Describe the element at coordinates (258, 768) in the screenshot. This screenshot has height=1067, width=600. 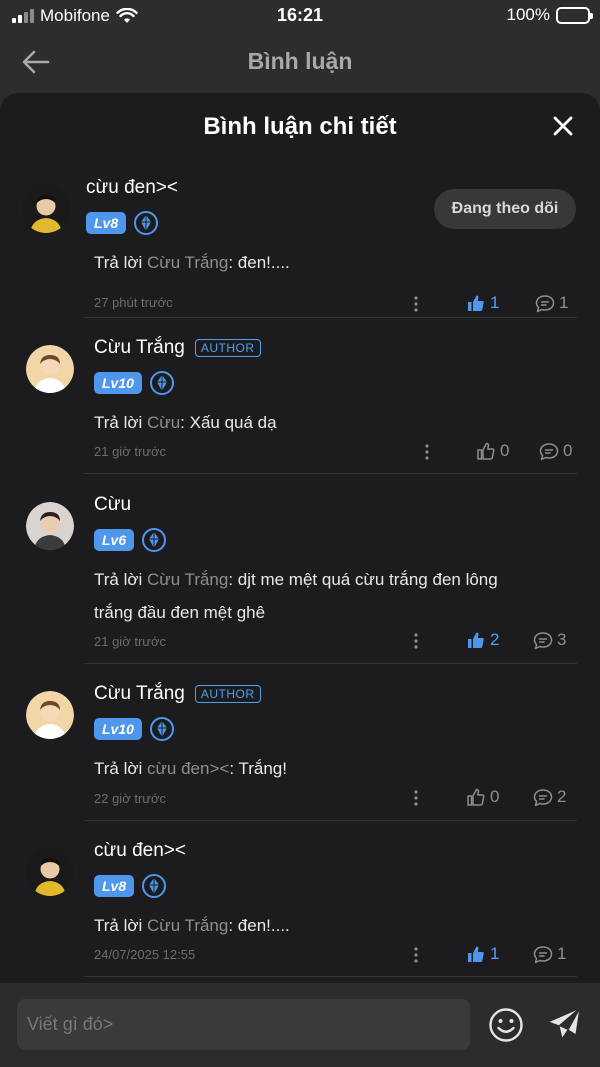
I see `comment-body-line: : Trắng!` at that location.